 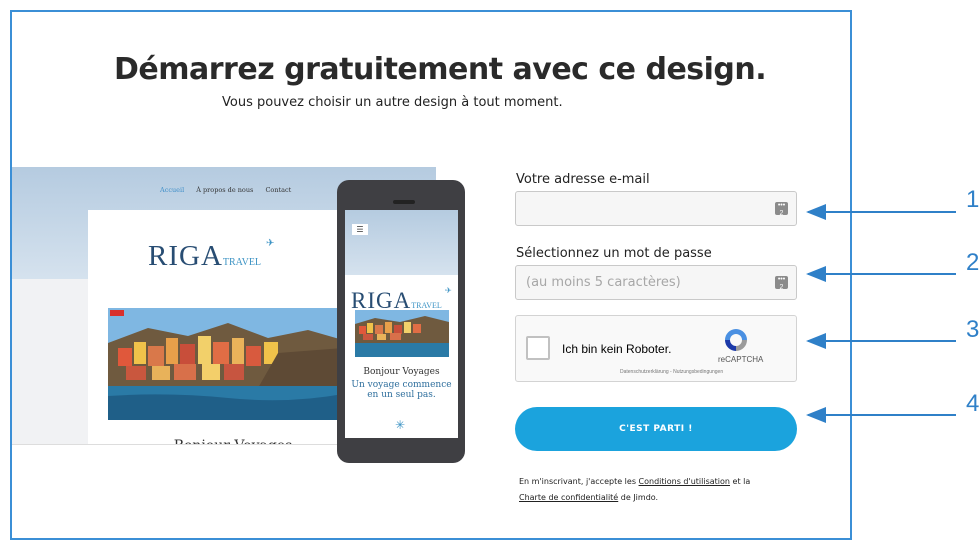 I want to click on phone-speaker, so click(x=404, y=202).